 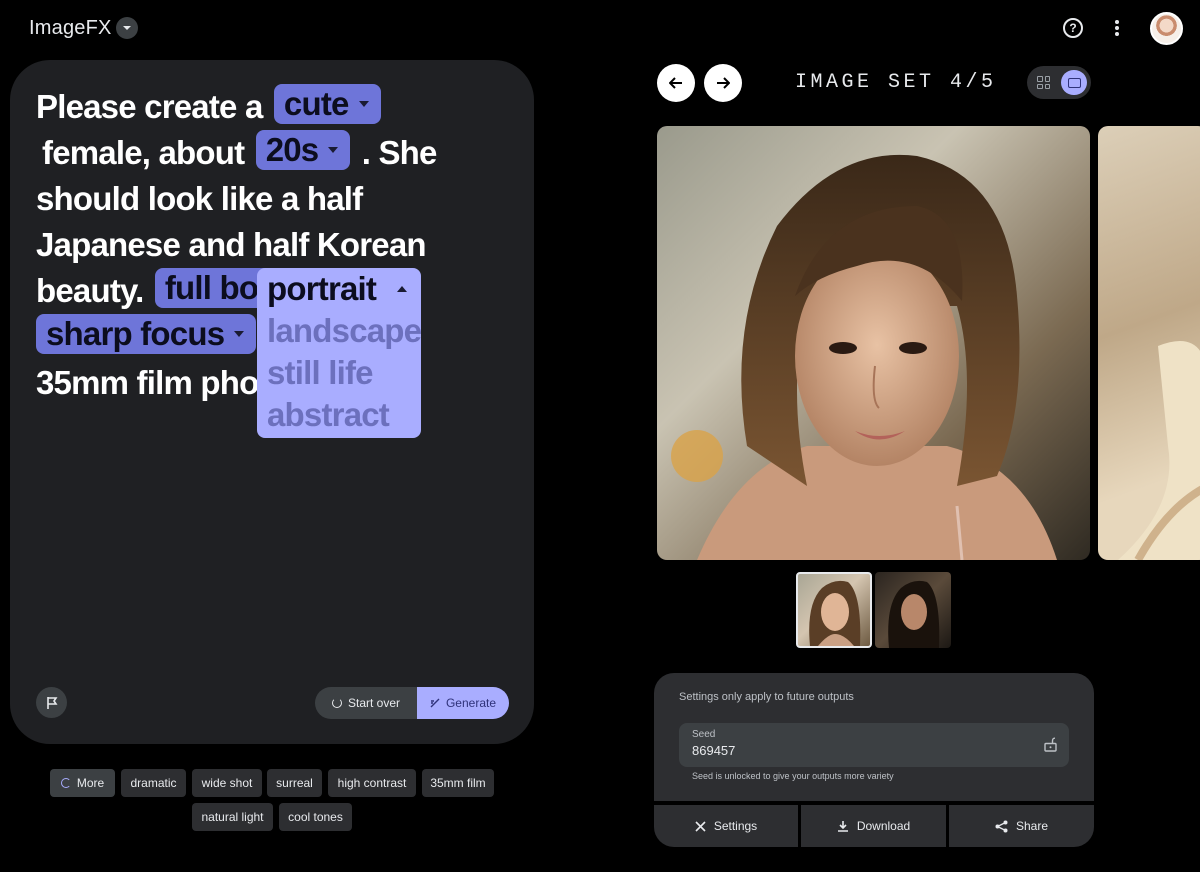 What do you see at coordinates (227, 783) in the screenshot?
I see `suggestion-chip: wide shot` at bounding box center [227, 783].